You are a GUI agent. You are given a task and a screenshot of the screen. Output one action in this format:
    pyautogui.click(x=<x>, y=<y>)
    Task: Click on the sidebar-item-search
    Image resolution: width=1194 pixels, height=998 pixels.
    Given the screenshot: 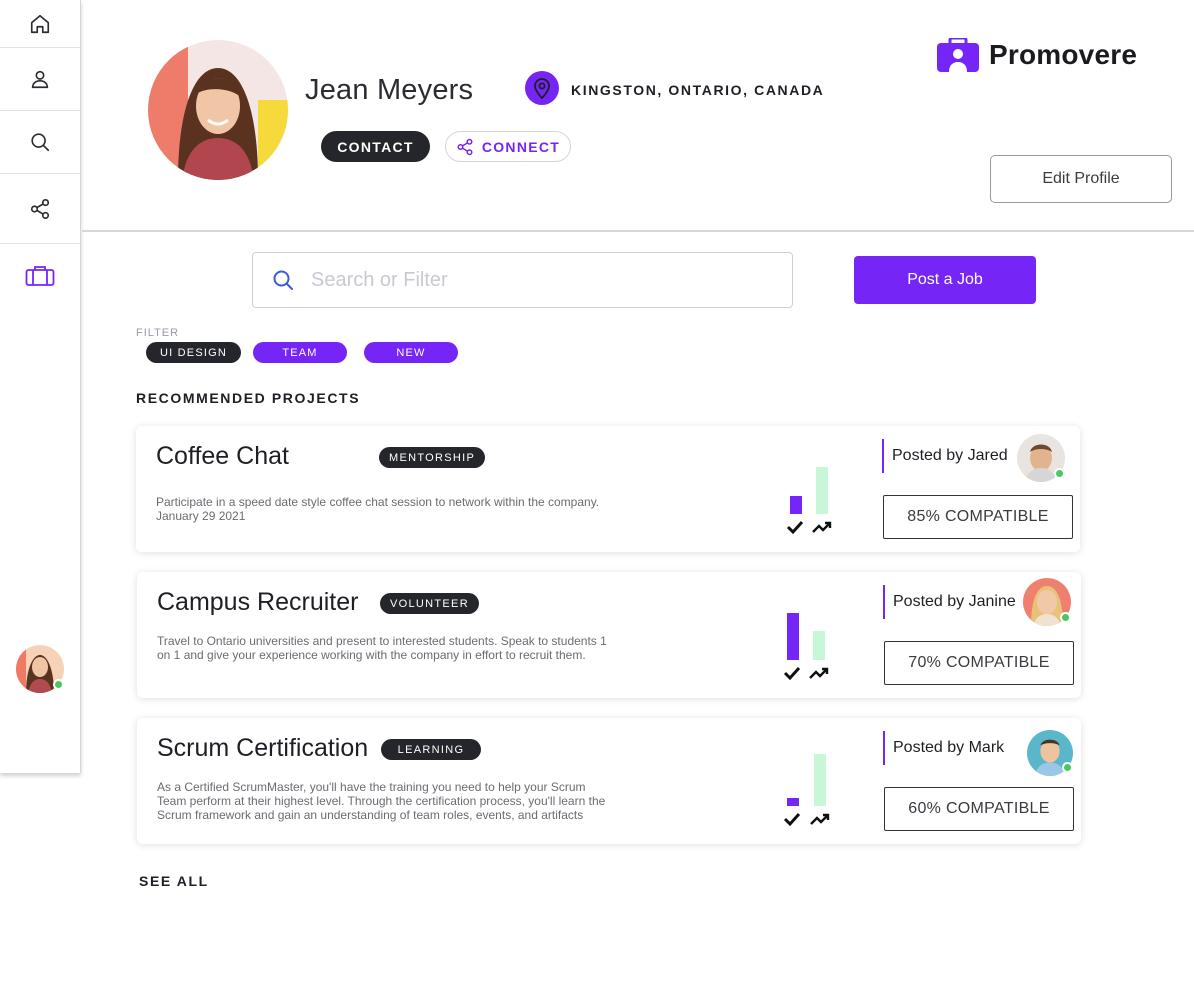 What is the action you would take?
    pyautogui.click(x=40, y=142)
    